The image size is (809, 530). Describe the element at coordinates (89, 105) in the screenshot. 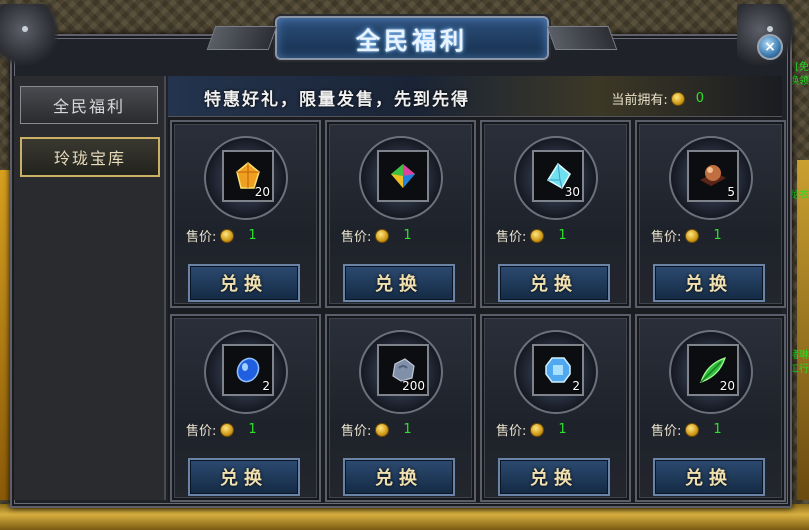

I see `tab-welfare: 全民福利` at that location.